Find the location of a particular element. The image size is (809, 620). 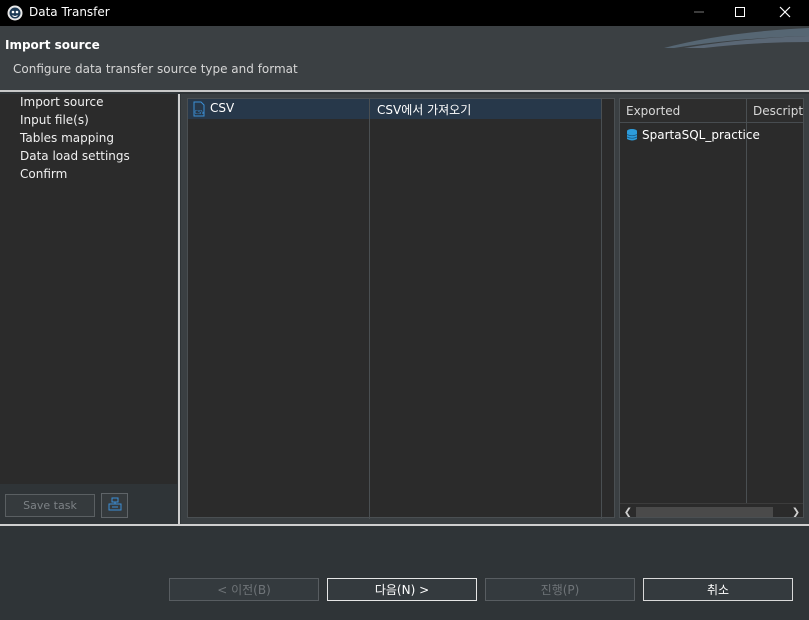

source-name: CSV is located at coordinates (222, 108).